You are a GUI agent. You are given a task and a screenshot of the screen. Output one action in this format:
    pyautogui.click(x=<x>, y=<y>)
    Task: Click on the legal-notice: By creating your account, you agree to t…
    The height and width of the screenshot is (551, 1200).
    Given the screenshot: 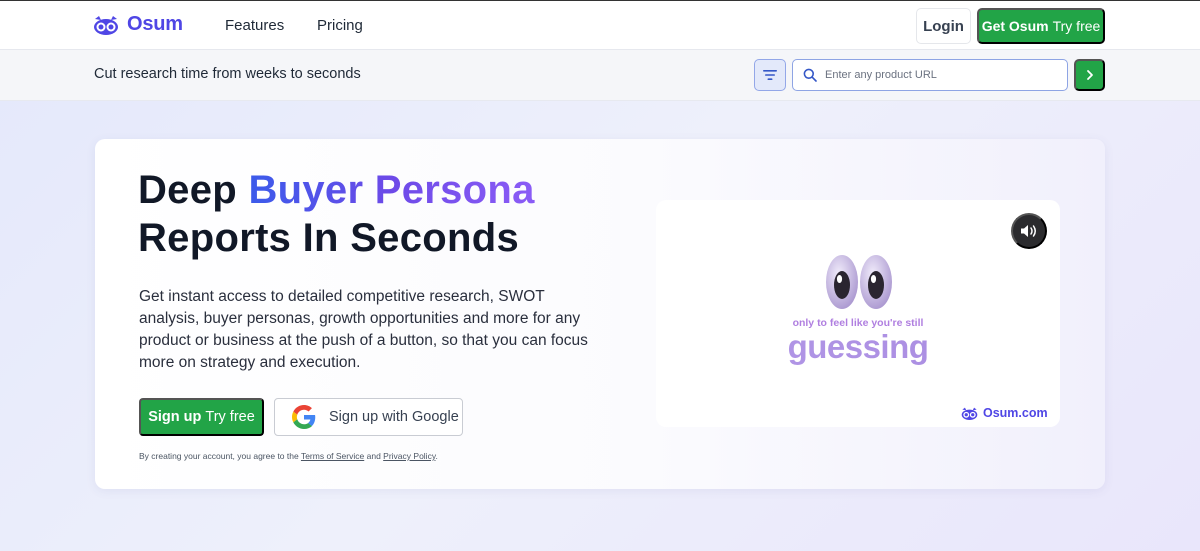 What is the action you would take?
    pyautogui.click(x=288, y=456)
    